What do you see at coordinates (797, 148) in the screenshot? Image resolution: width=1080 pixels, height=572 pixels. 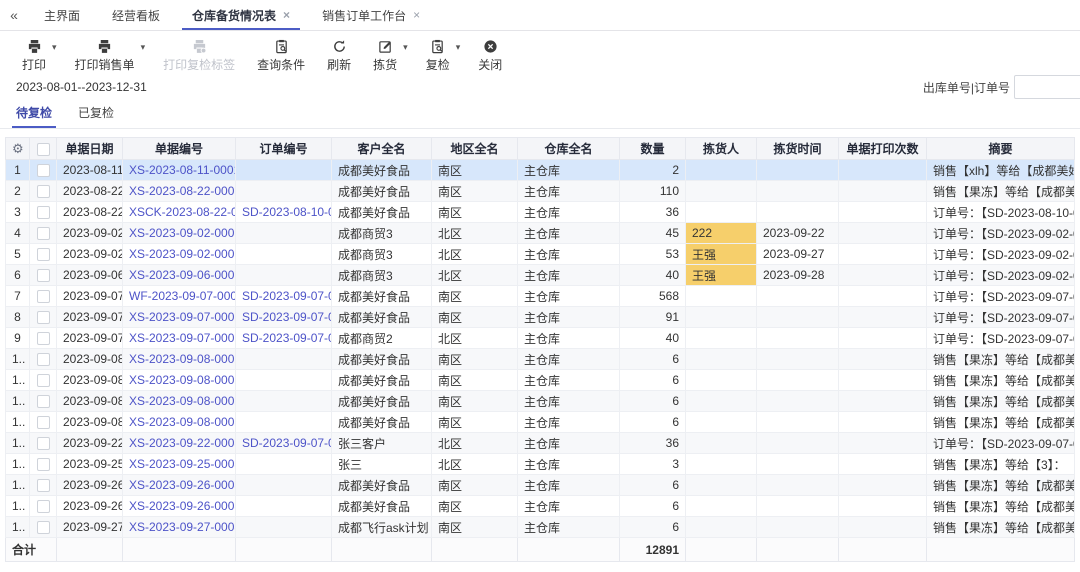 I see `col-header-pick-time: 拣货时间` at bounding box center [797, 148].